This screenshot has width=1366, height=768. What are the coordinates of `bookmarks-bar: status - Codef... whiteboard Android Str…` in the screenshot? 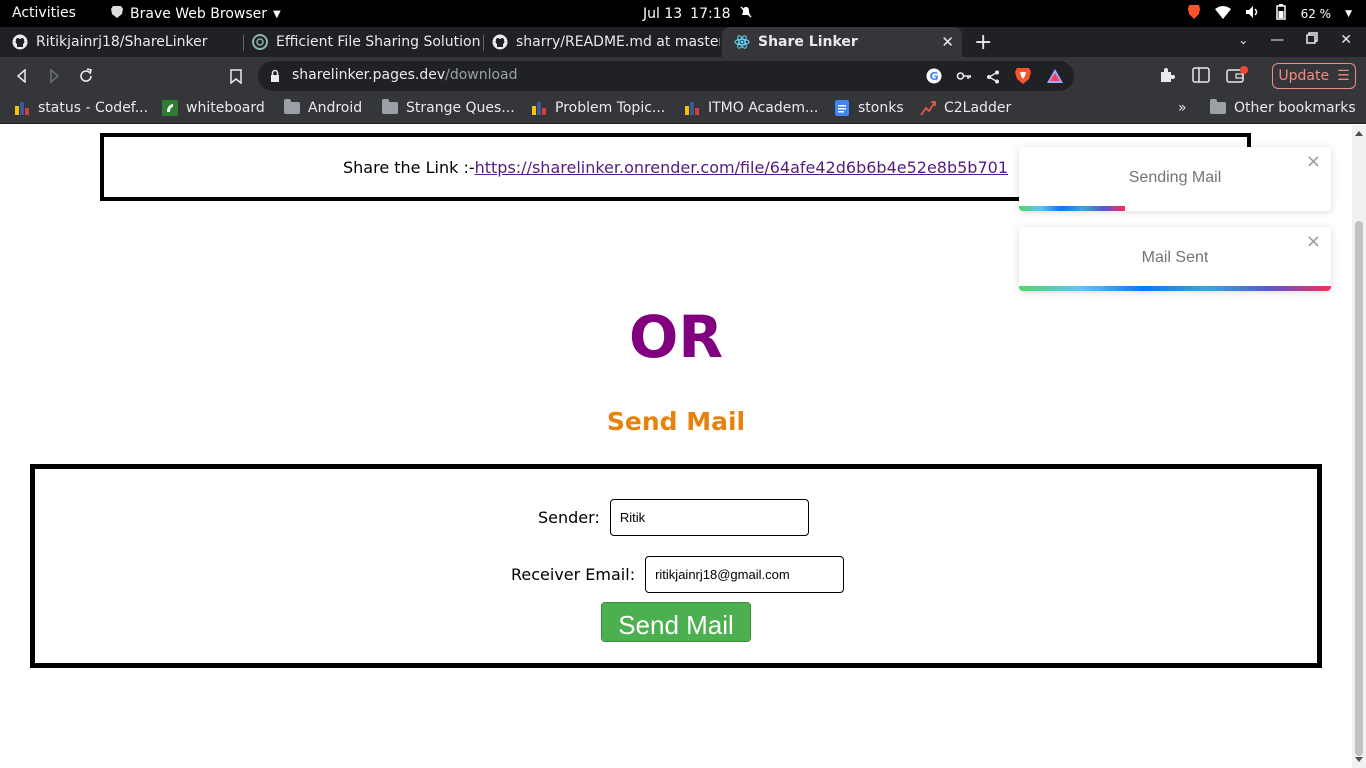 It's located at (683, 109).